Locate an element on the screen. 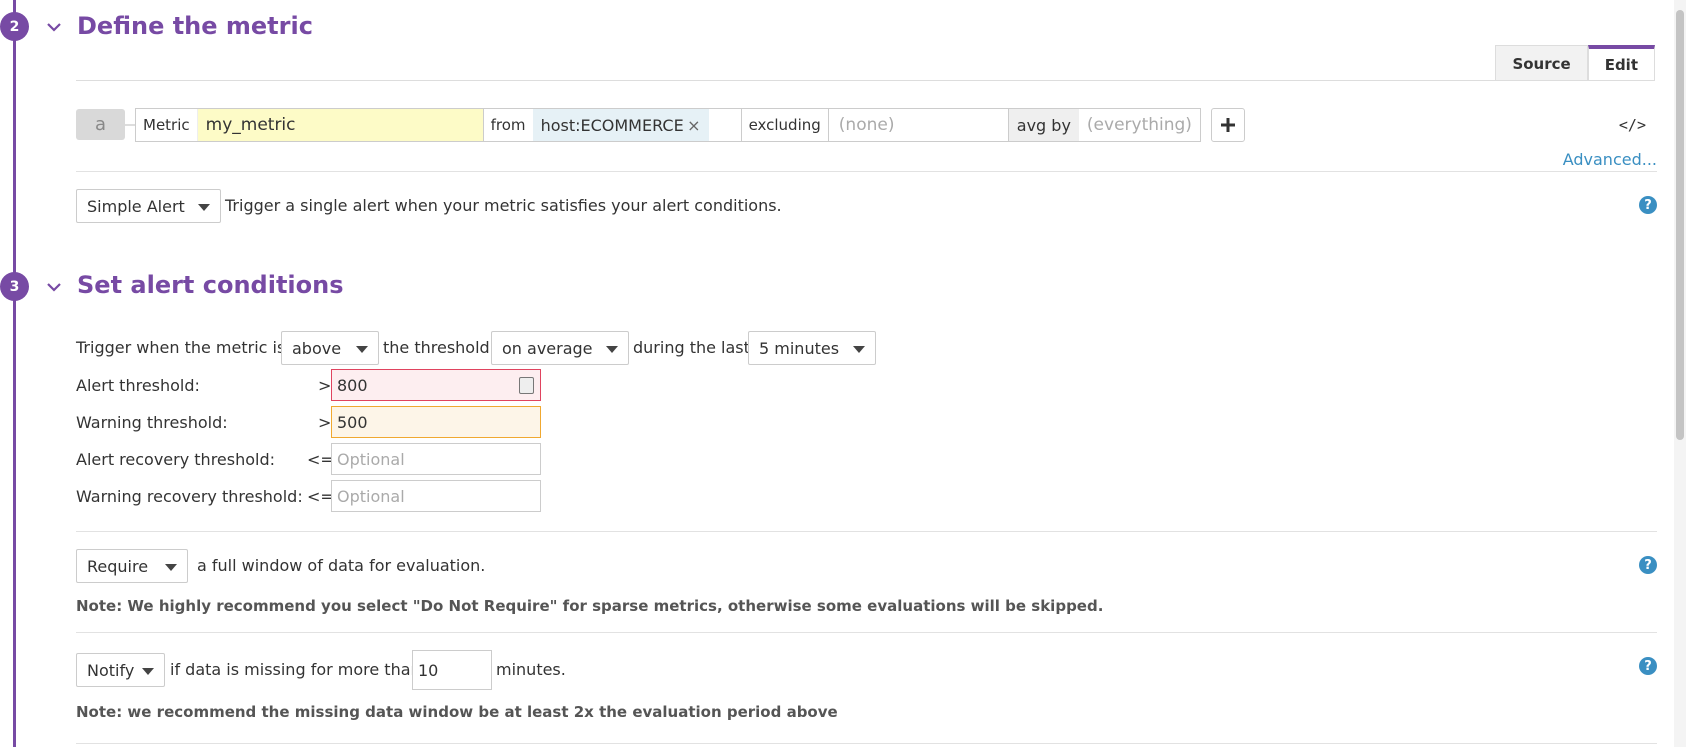  alert-type-value: Simple Alert is located at coordinates (136, 206).